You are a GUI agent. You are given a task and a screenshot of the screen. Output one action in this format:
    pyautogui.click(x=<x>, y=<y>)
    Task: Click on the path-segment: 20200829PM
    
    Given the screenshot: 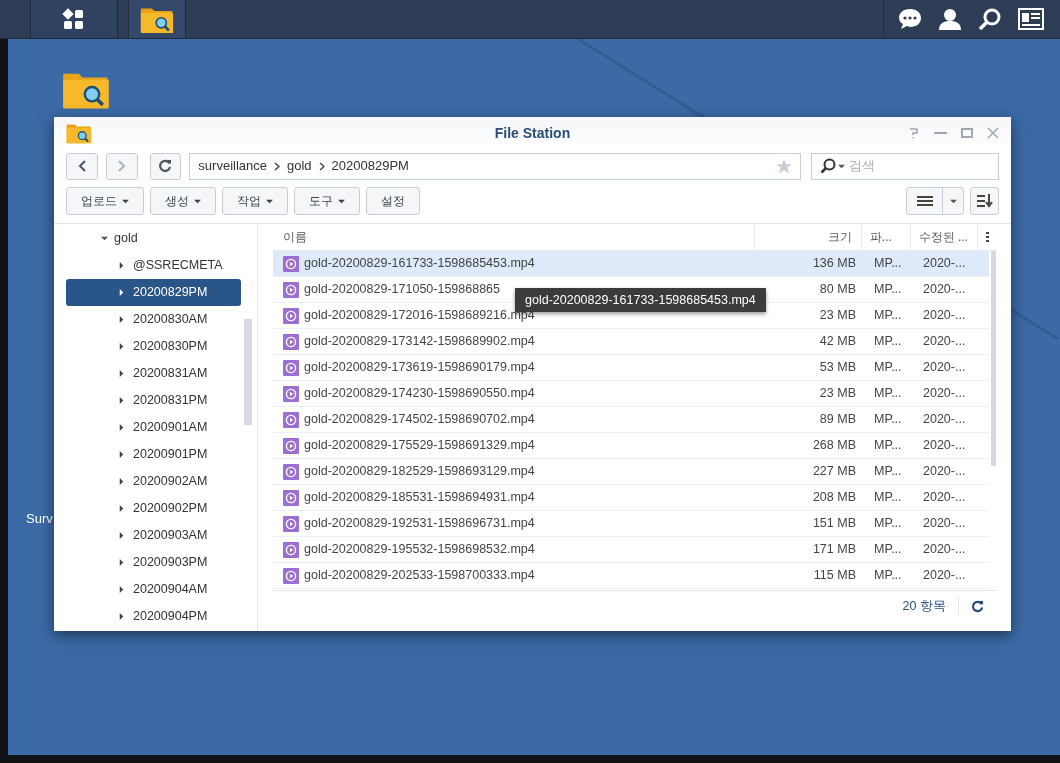 What is the action you would take?
    pyautogui.click(x=370, y=166)
    